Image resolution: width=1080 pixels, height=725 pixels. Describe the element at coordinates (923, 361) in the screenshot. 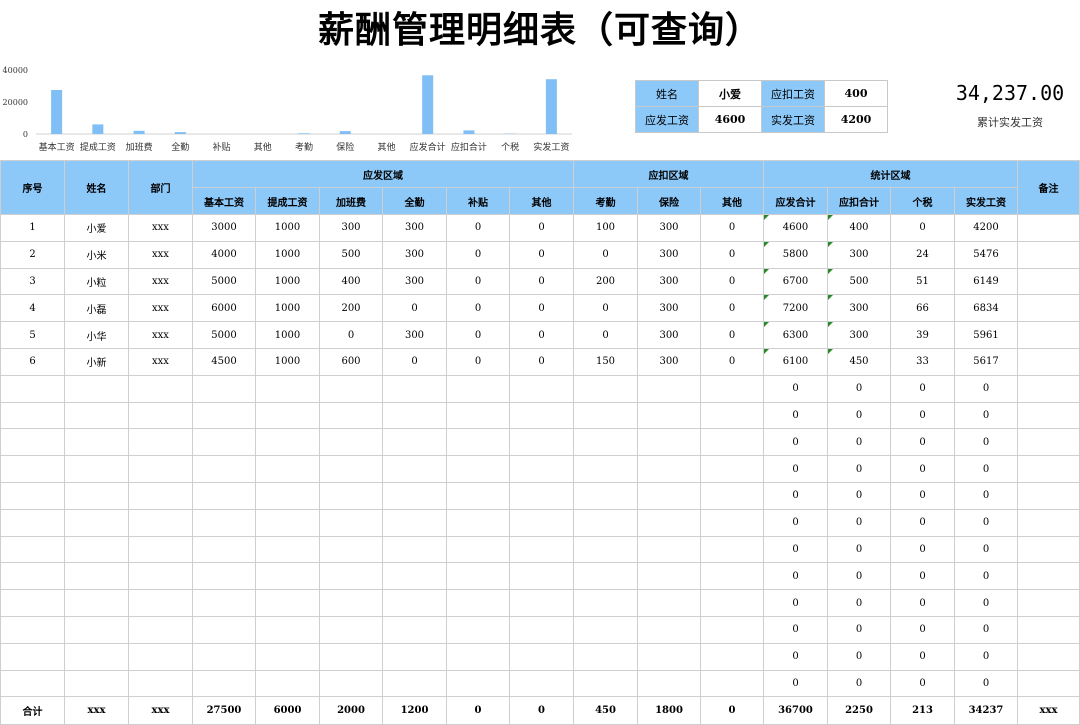

I see `table-cell: 33` at that location.